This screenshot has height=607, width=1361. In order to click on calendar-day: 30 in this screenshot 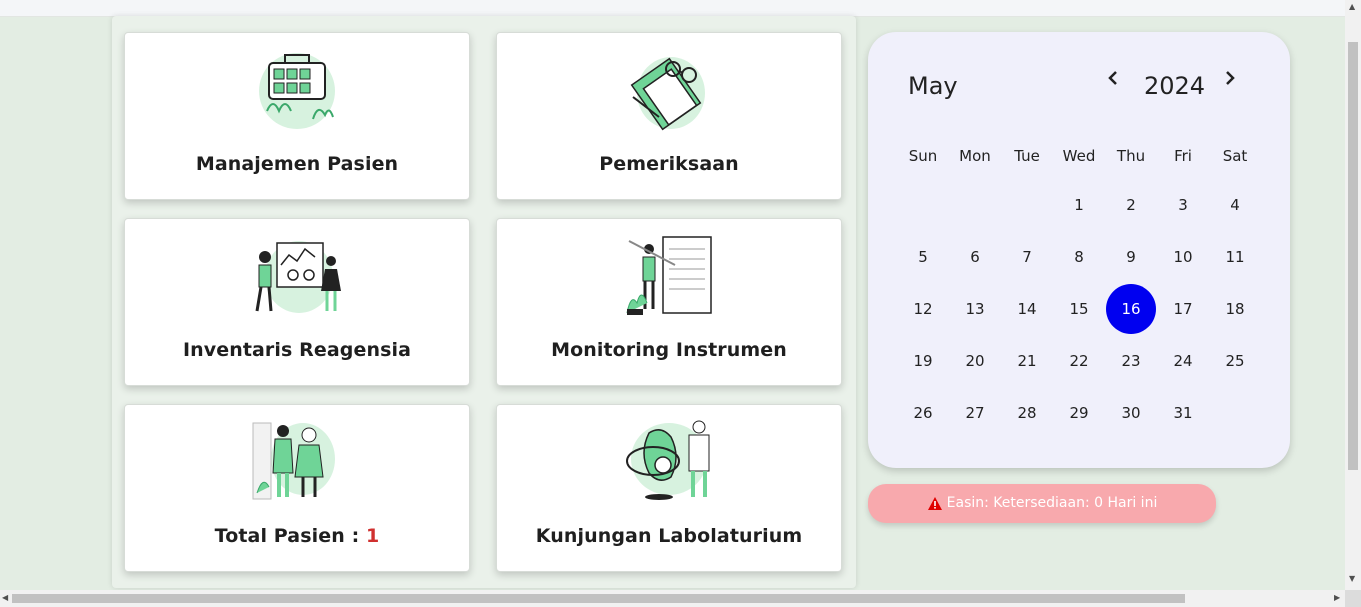, I will do `click(1131, 413)`.